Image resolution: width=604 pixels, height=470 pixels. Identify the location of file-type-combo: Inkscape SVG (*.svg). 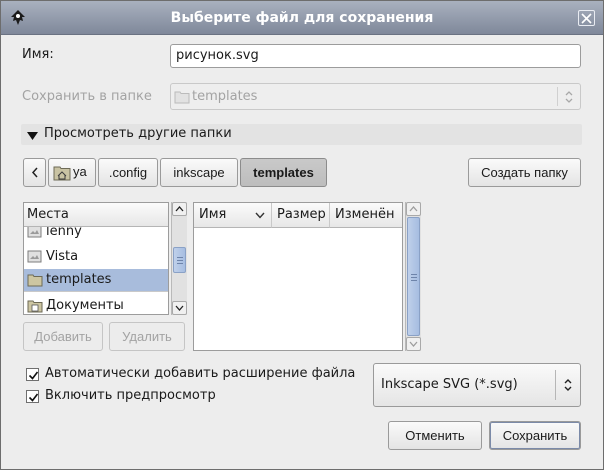
(477, 385).